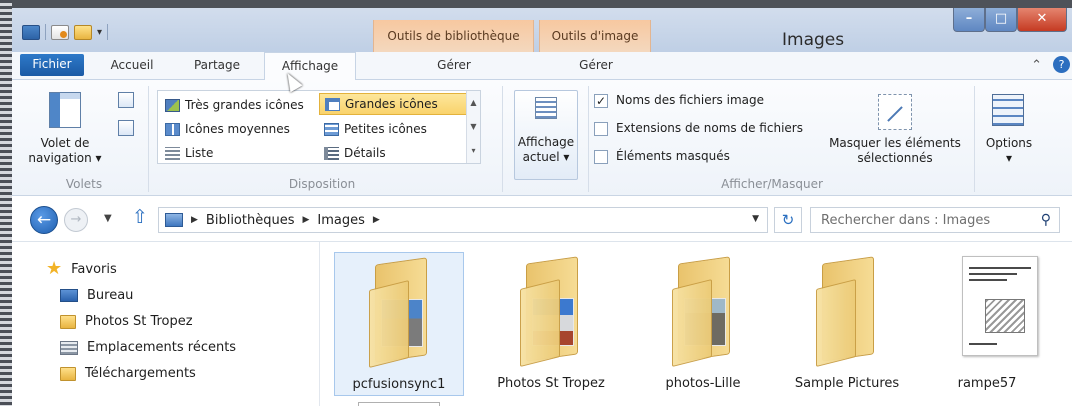 The width and height of the screenshot is (1072, 406). Describe the element at coordinates (391, 104) in the screenshot. I see `layout-item-label: Grandes icônes` at that location.